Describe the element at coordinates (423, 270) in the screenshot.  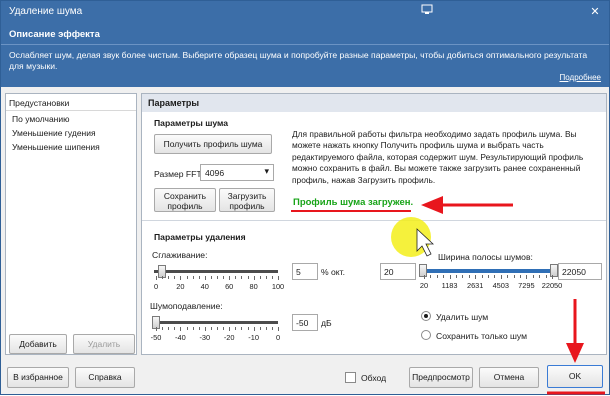
I see `bandwidth-min-thumb` at that location.